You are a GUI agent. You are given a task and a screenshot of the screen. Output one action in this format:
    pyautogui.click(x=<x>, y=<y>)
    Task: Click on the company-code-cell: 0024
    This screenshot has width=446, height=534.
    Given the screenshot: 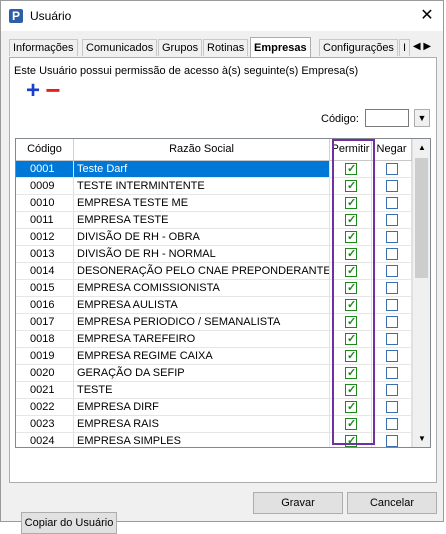 What is the action you would take?
    pyautogui.click(x=45, y=440)
    